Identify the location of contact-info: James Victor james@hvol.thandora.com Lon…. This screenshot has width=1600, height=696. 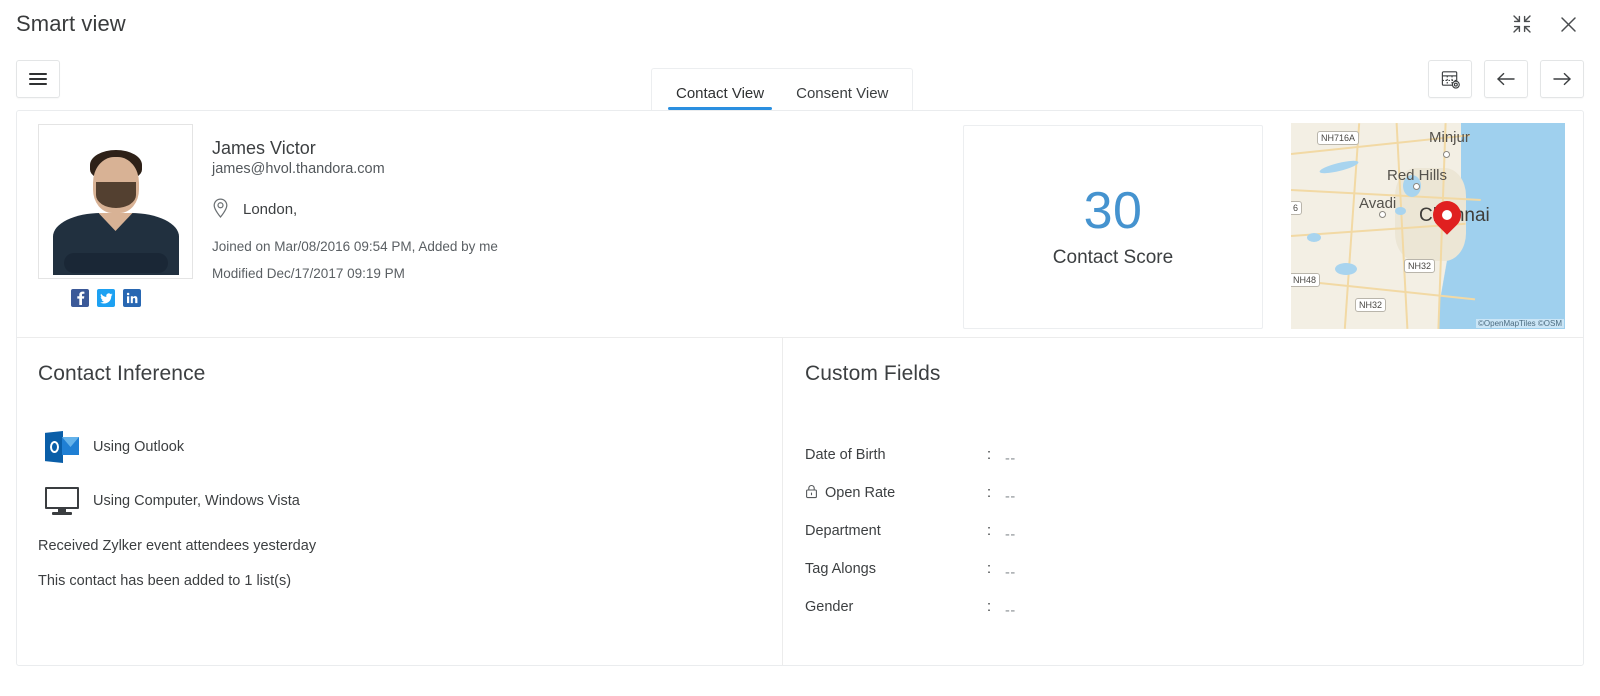
(587, 203).